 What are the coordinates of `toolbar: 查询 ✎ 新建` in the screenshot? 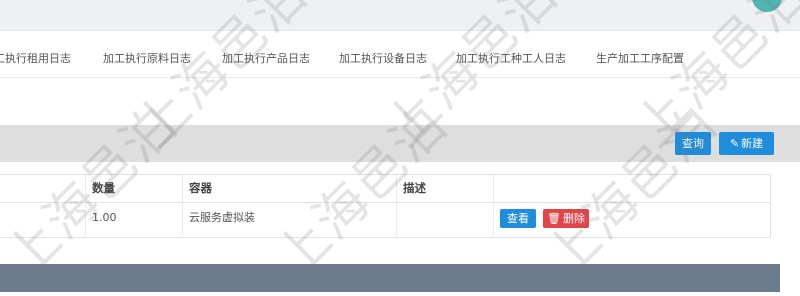 It's located at (400, 143).